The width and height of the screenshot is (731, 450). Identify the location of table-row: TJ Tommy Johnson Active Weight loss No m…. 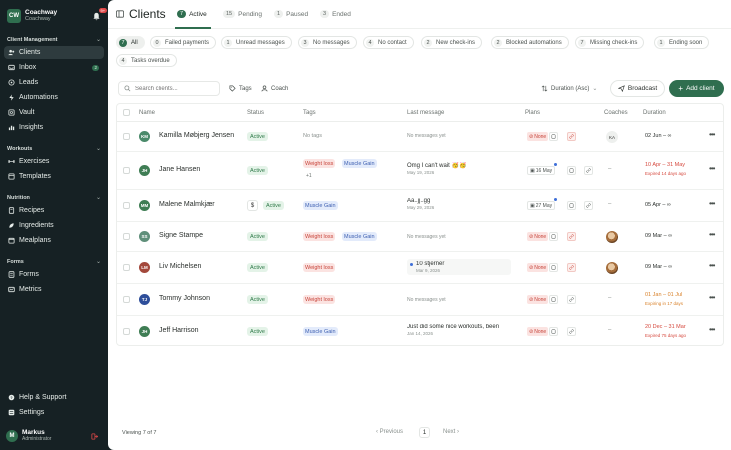
(420, 300).